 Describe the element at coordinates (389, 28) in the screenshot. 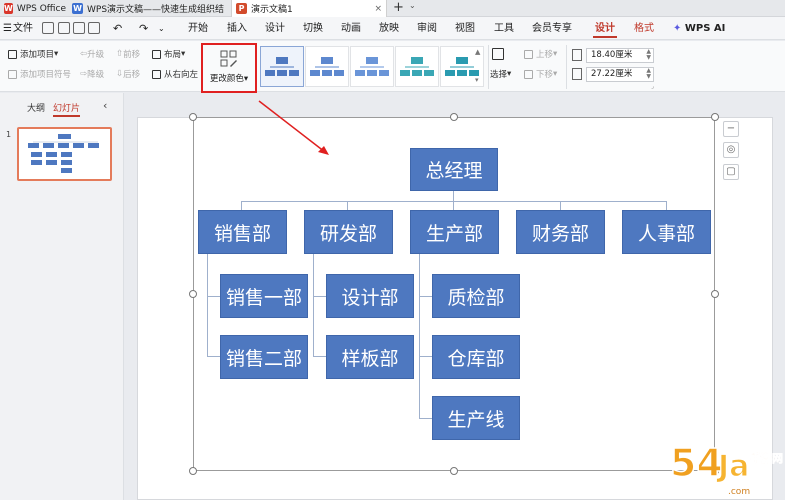

I see `menu-slideshow: 放映` at that location.